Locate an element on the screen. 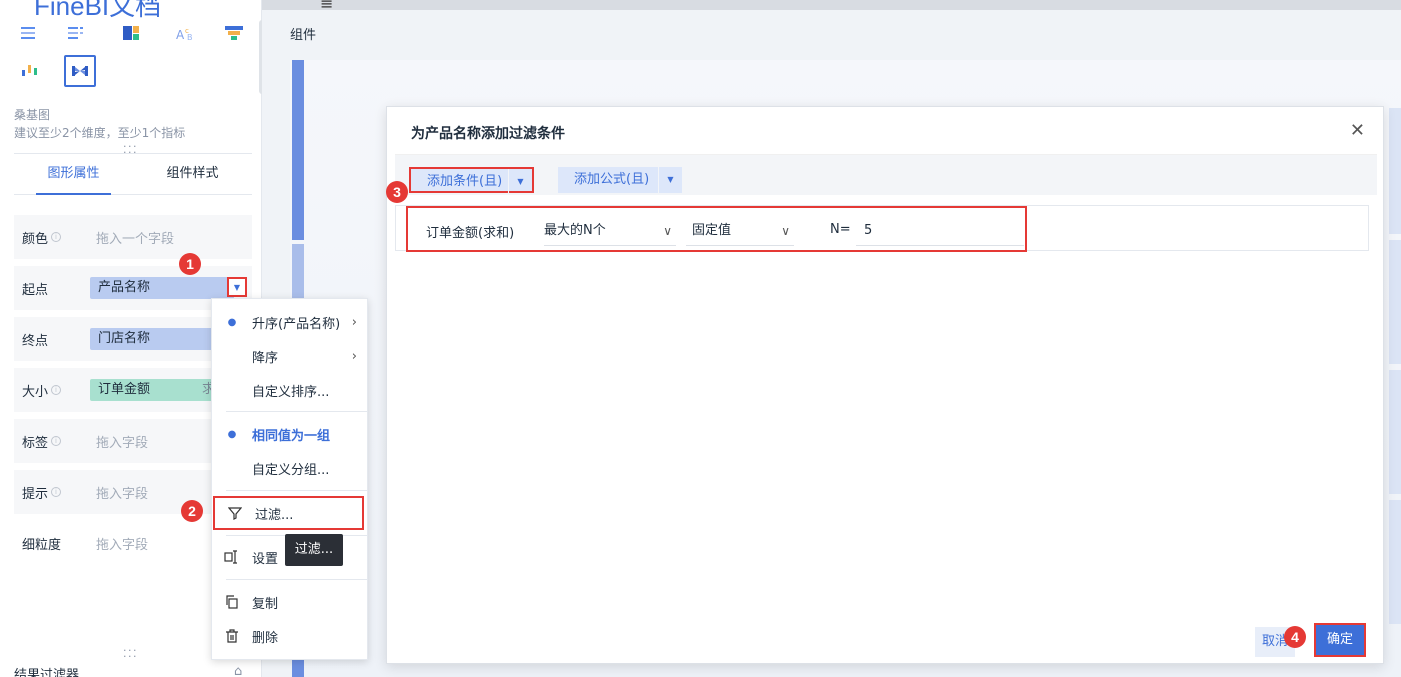 The width and height of the screenshot is (1401, 677). source-dropdown-arrow-icon: ▼ is located at coordinates (237, 287).